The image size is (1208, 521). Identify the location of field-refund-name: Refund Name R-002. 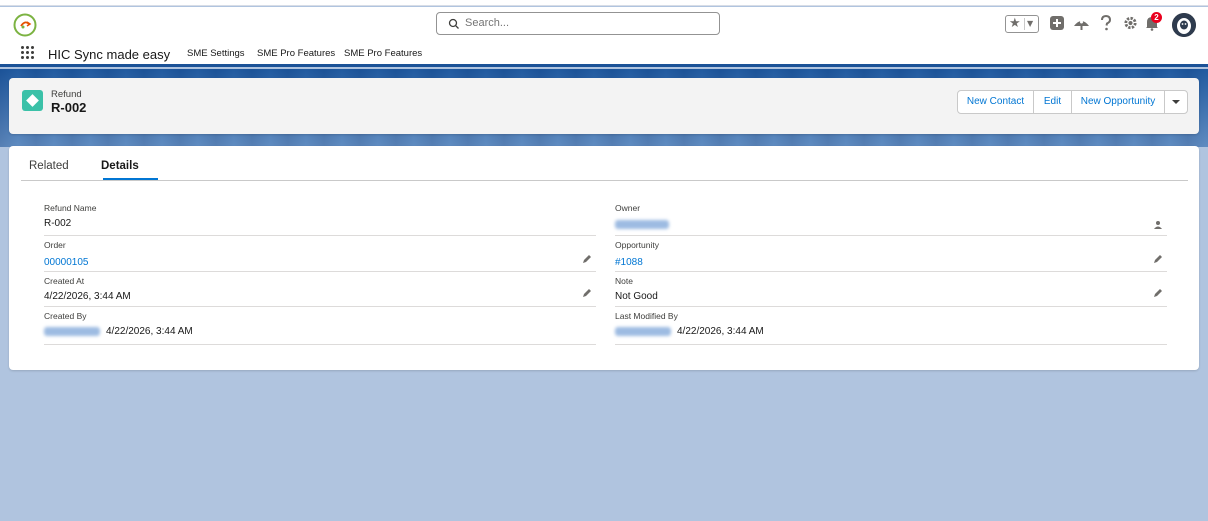
(320, 219).